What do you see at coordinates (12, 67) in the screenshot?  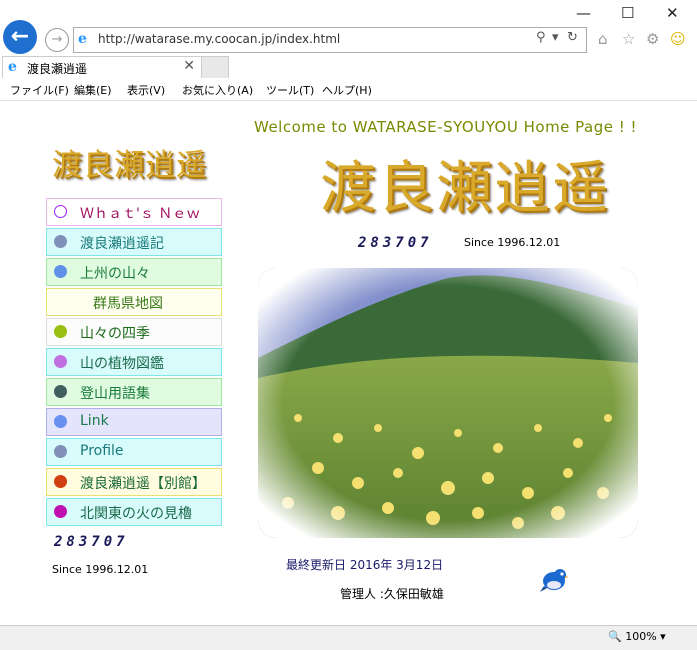 I see `tab-ie-icon: e` at bounding box center [12, 67].